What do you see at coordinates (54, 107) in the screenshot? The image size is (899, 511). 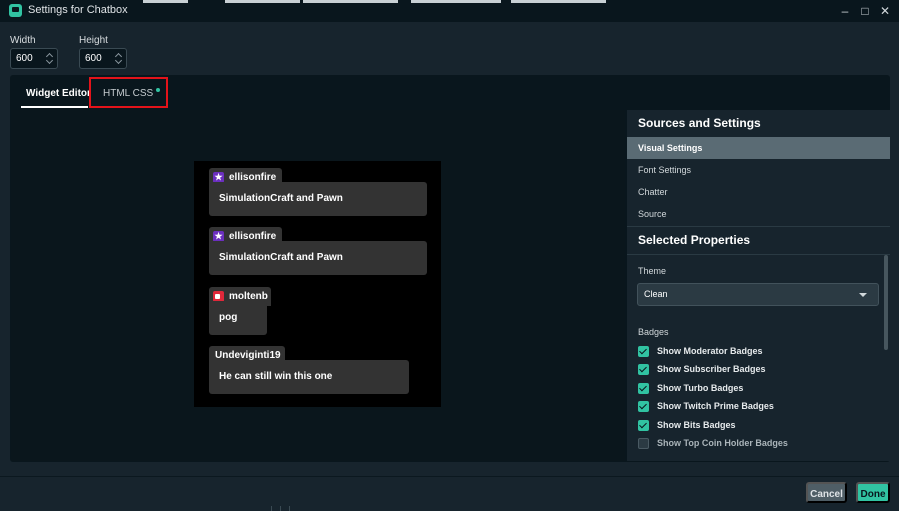 I see `active-tab-indicator` at bounding box center [54, 107].